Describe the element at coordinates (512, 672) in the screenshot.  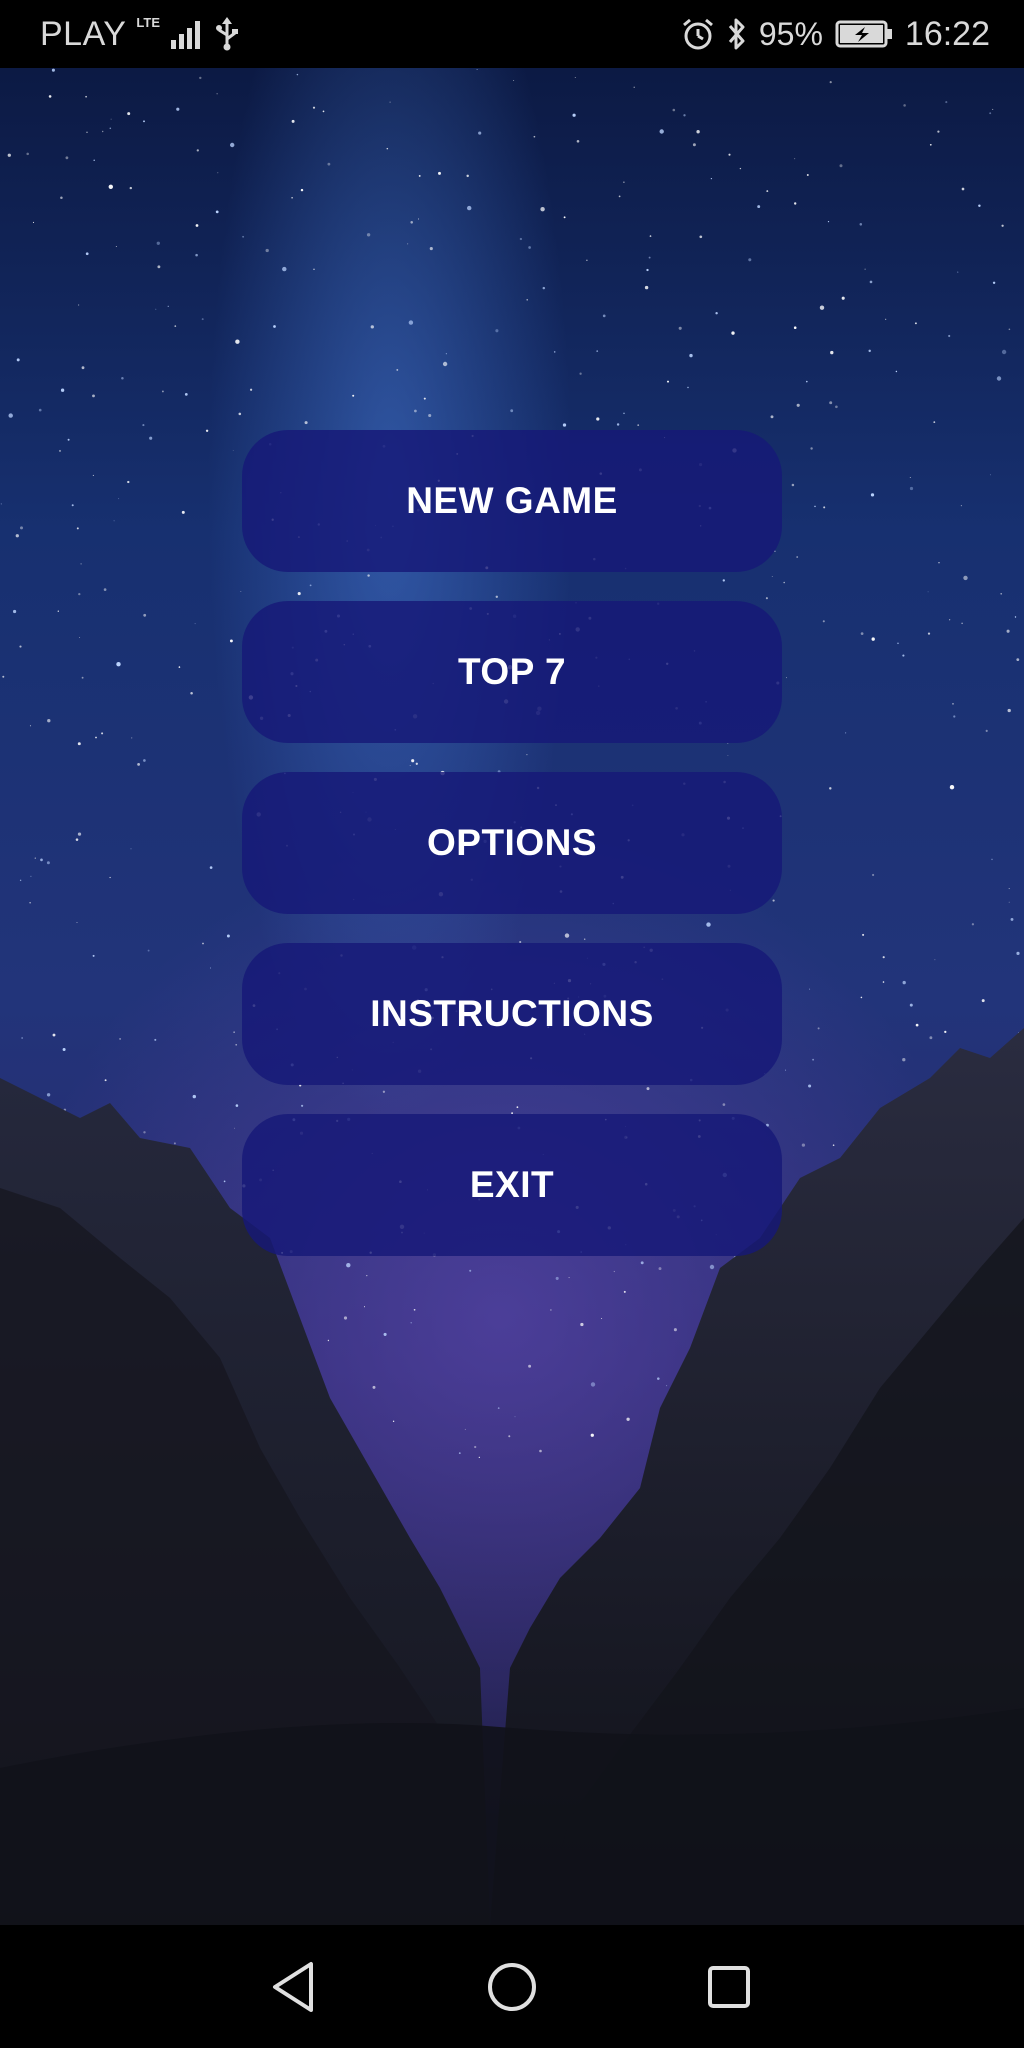
I see `top-7-button: TOP 7` at that location.